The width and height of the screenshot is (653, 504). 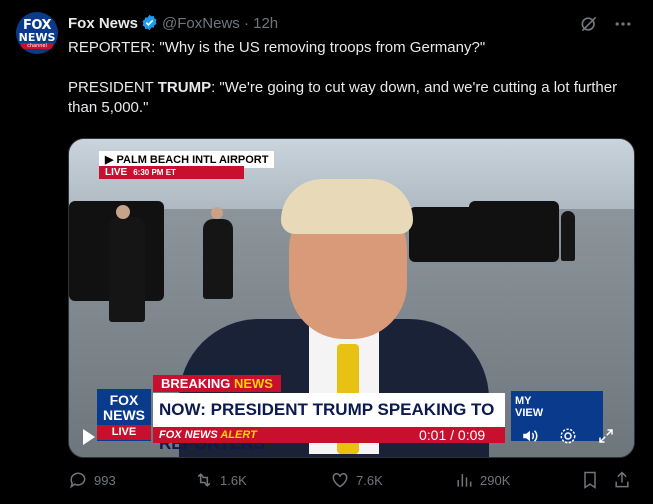 What do you see at coordinates (217, 213) in the screenshot?
I see `video-agent-mid-head` at bounding box center [217, 213].